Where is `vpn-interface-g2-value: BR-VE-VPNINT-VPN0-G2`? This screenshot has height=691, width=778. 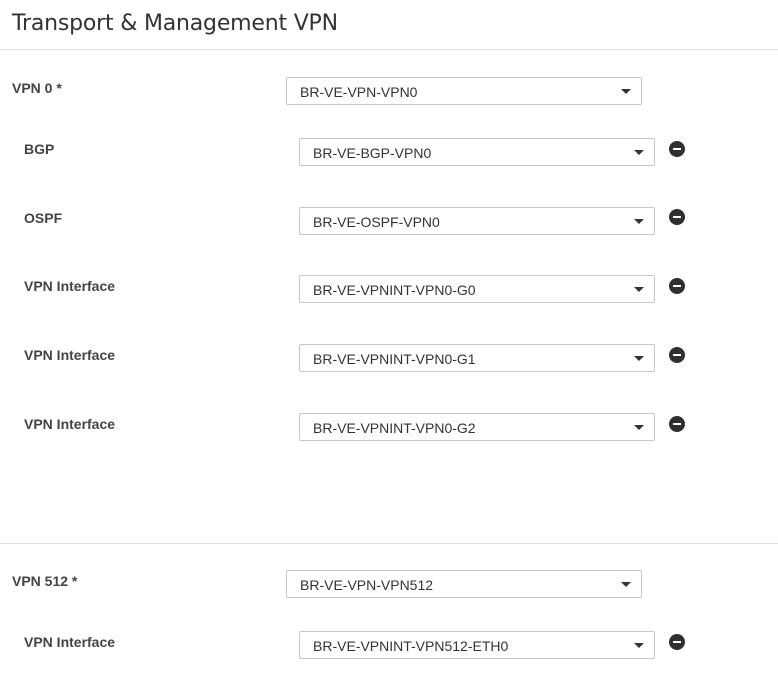
vpn-interface-g2-value: BR-VE-VPNINT-VPN0-G2 is located at coordinates (394, 428).